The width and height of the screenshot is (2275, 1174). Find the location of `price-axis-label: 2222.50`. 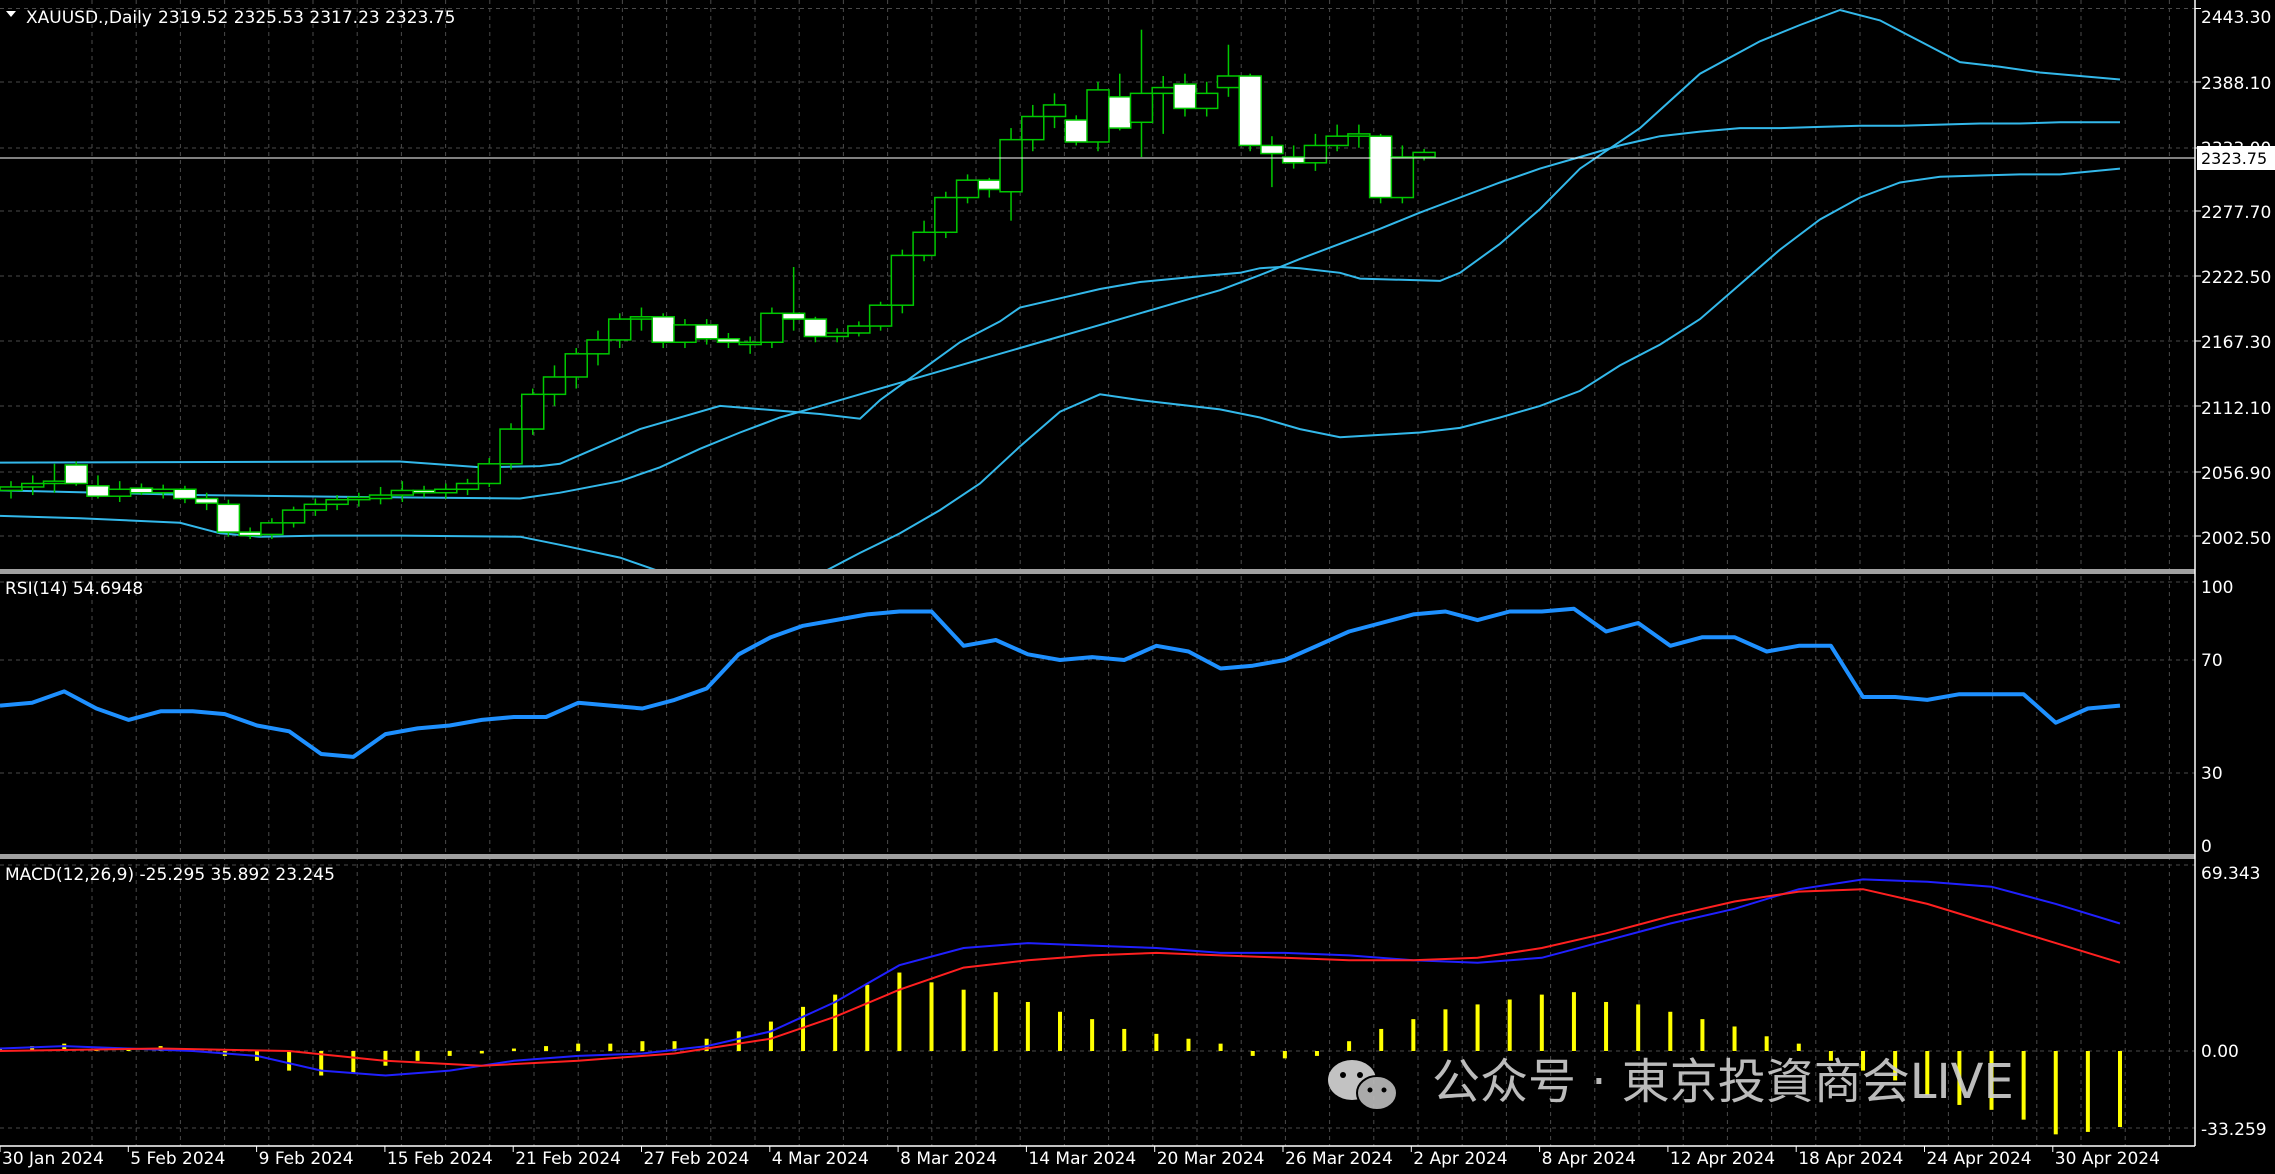

price-axis-label: 2222.50 is located at coordinates (2236, 278).